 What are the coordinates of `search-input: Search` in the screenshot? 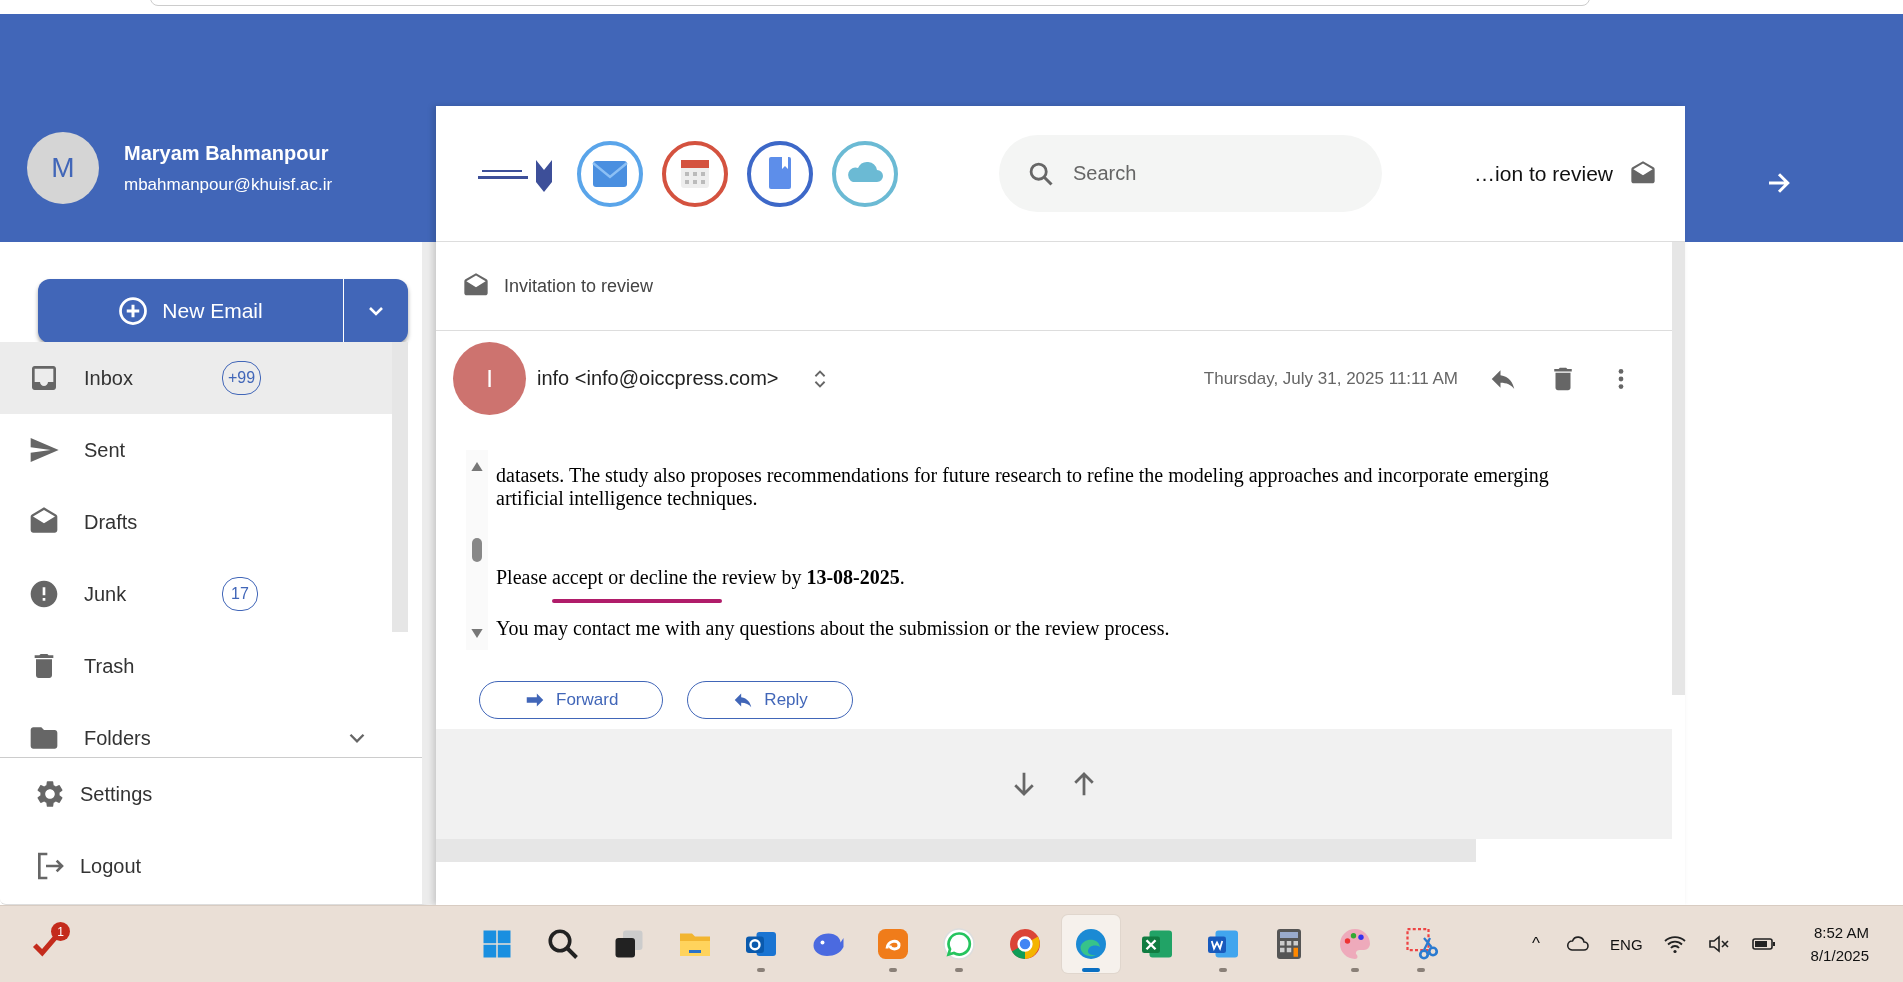 It's located at (1213, 173).